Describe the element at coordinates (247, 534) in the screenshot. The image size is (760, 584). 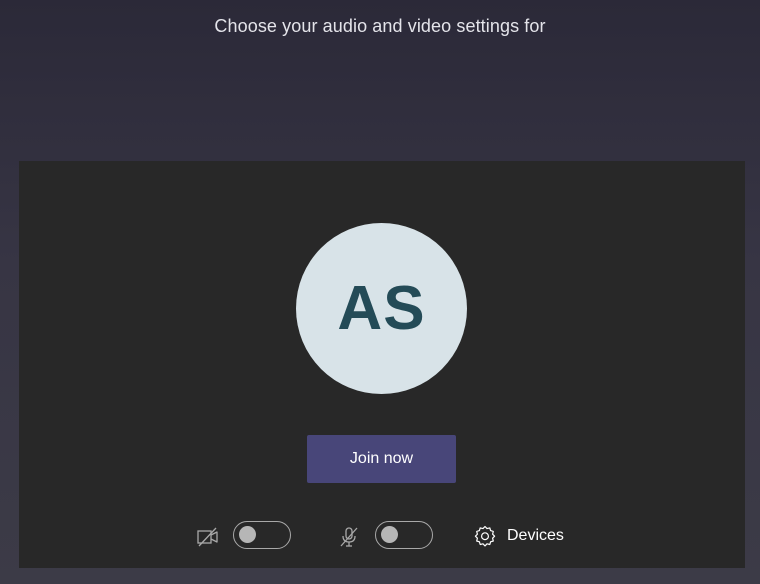
I see `camera-toggle-knob` at that location.